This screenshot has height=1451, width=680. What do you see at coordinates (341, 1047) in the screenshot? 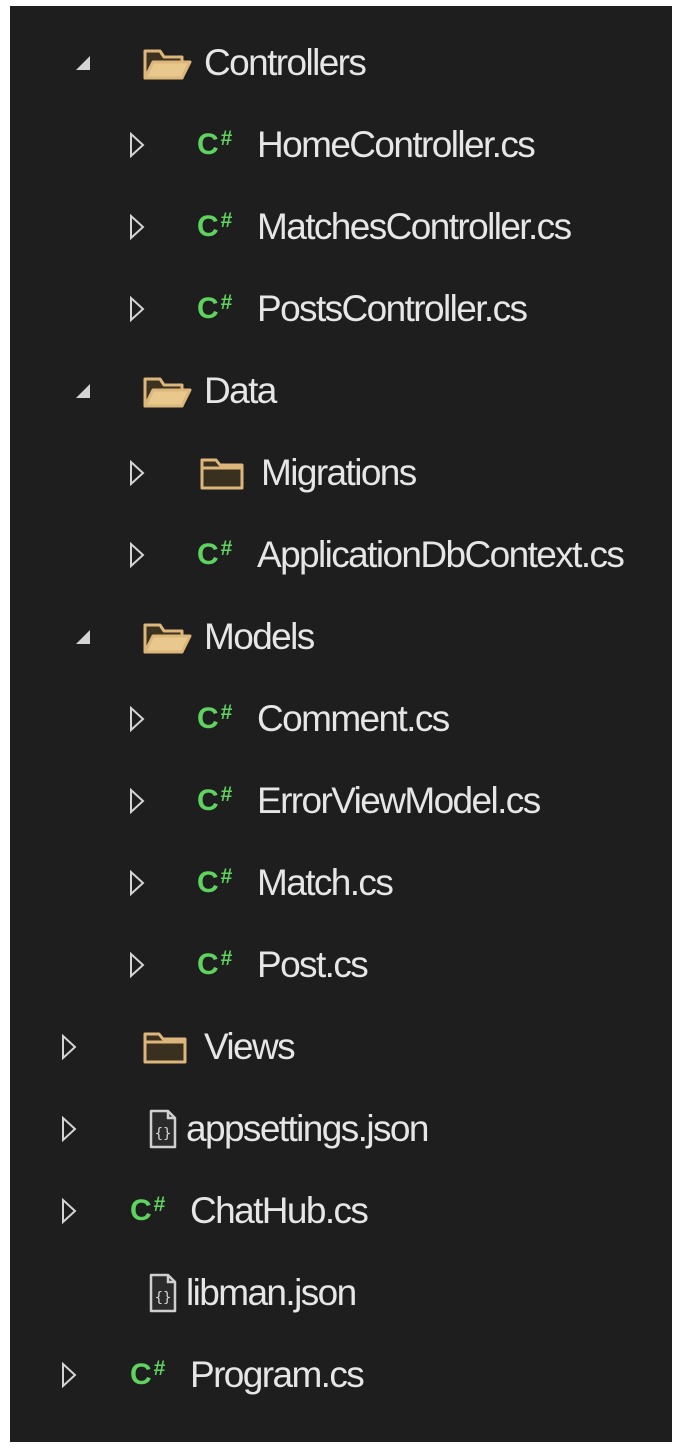
I see `tree-item: Views` at bounding box center [341, 1047].